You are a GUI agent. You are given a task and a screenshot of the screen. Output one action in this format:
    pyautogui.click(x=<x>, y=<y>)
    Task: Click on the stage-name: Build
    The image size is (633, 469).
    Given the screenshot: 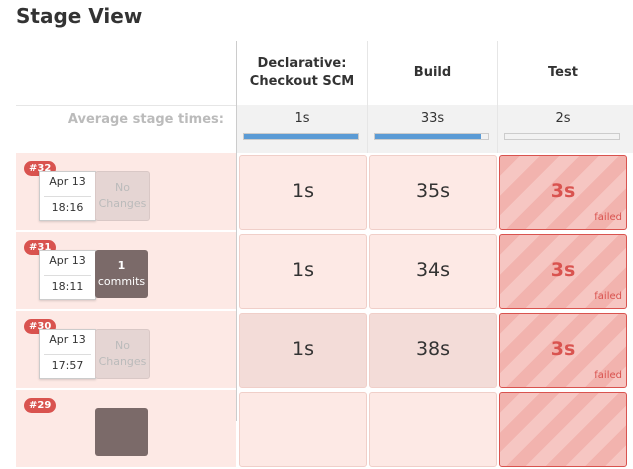 What is the action you would take?
    pyautogui.click(x=432, y=72)
    